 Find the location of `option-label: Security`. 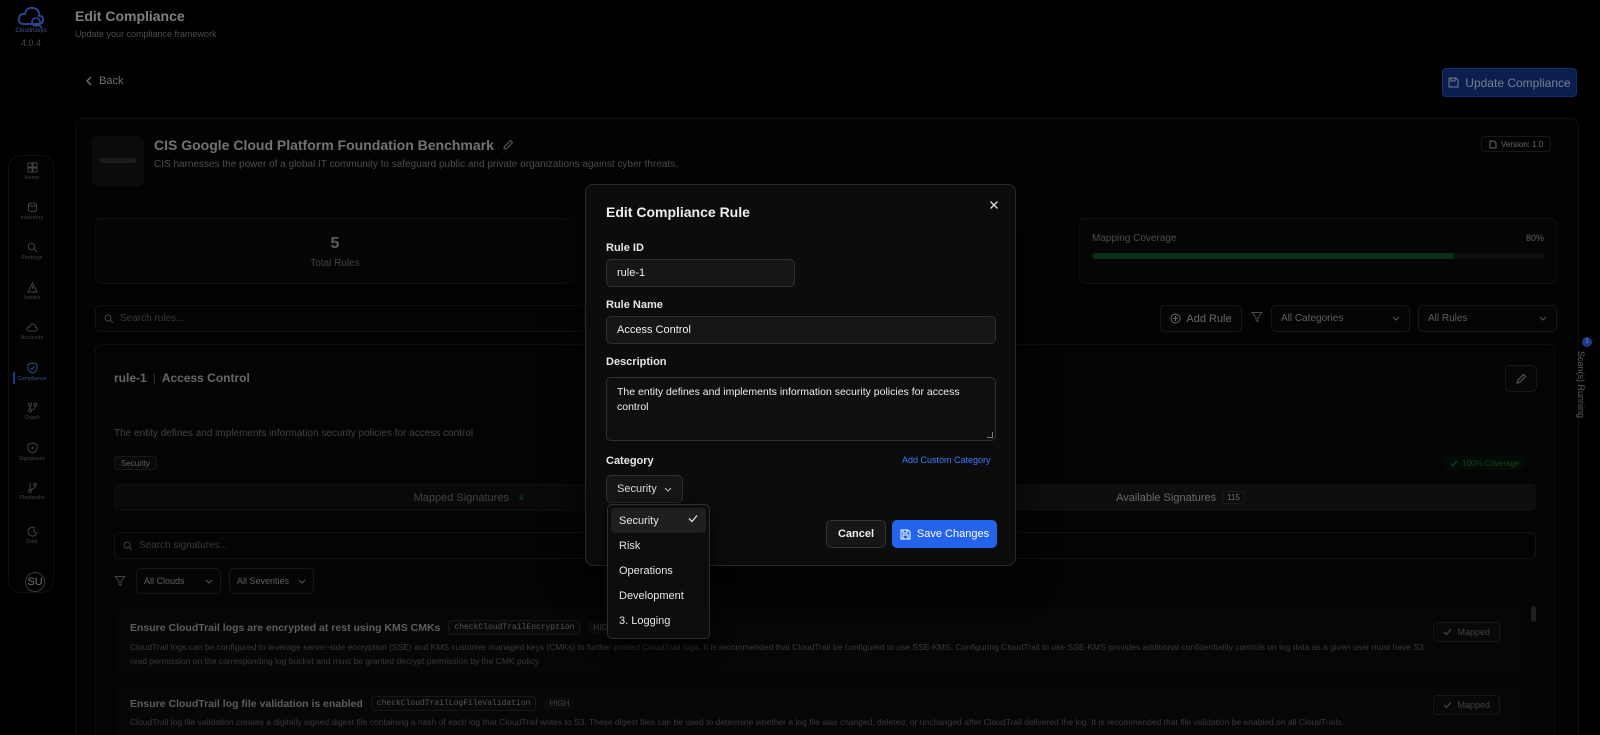

option-label: Security is located at coordinates (639, 520).